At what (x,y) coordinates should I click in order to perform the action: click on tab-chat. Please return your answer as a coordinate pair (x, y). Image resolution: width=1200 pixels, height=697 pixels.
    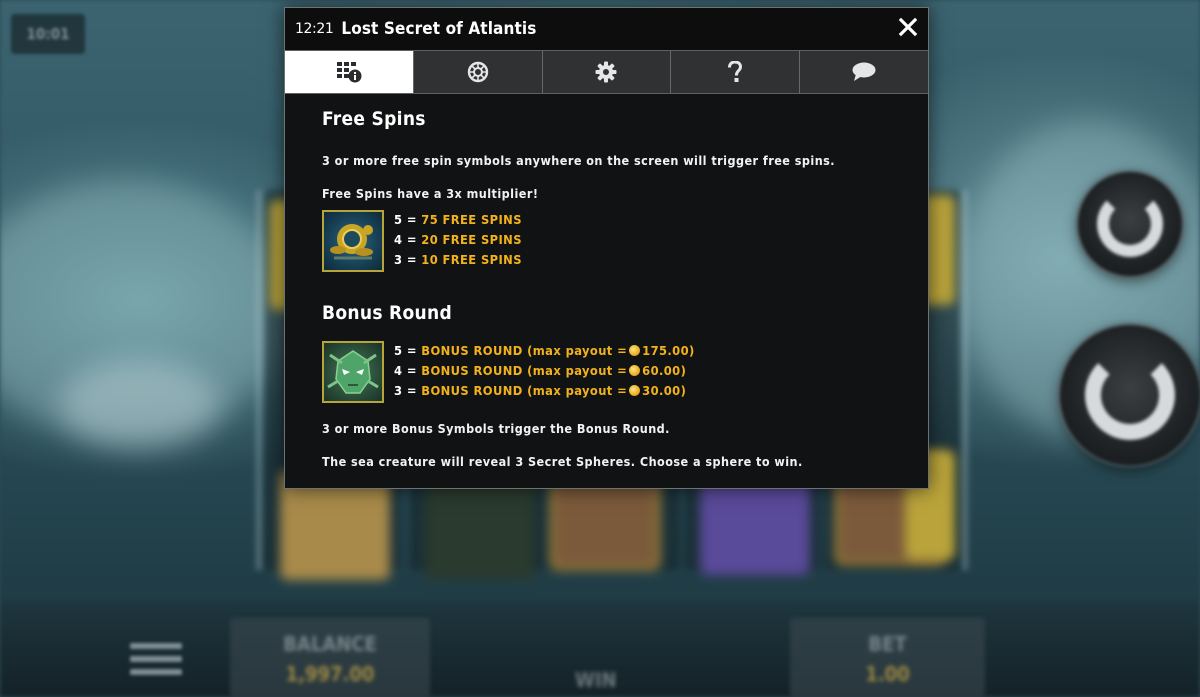
    Looking at the image, I should click on (863, 72).